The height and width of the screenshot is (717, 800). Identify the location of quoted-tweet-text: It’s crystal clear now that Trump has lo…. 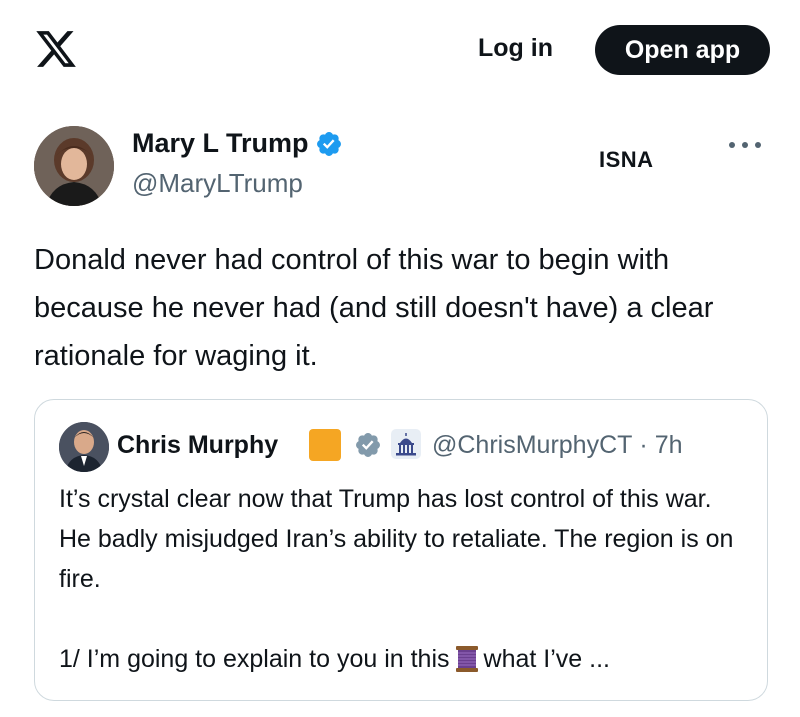
(396, 539).